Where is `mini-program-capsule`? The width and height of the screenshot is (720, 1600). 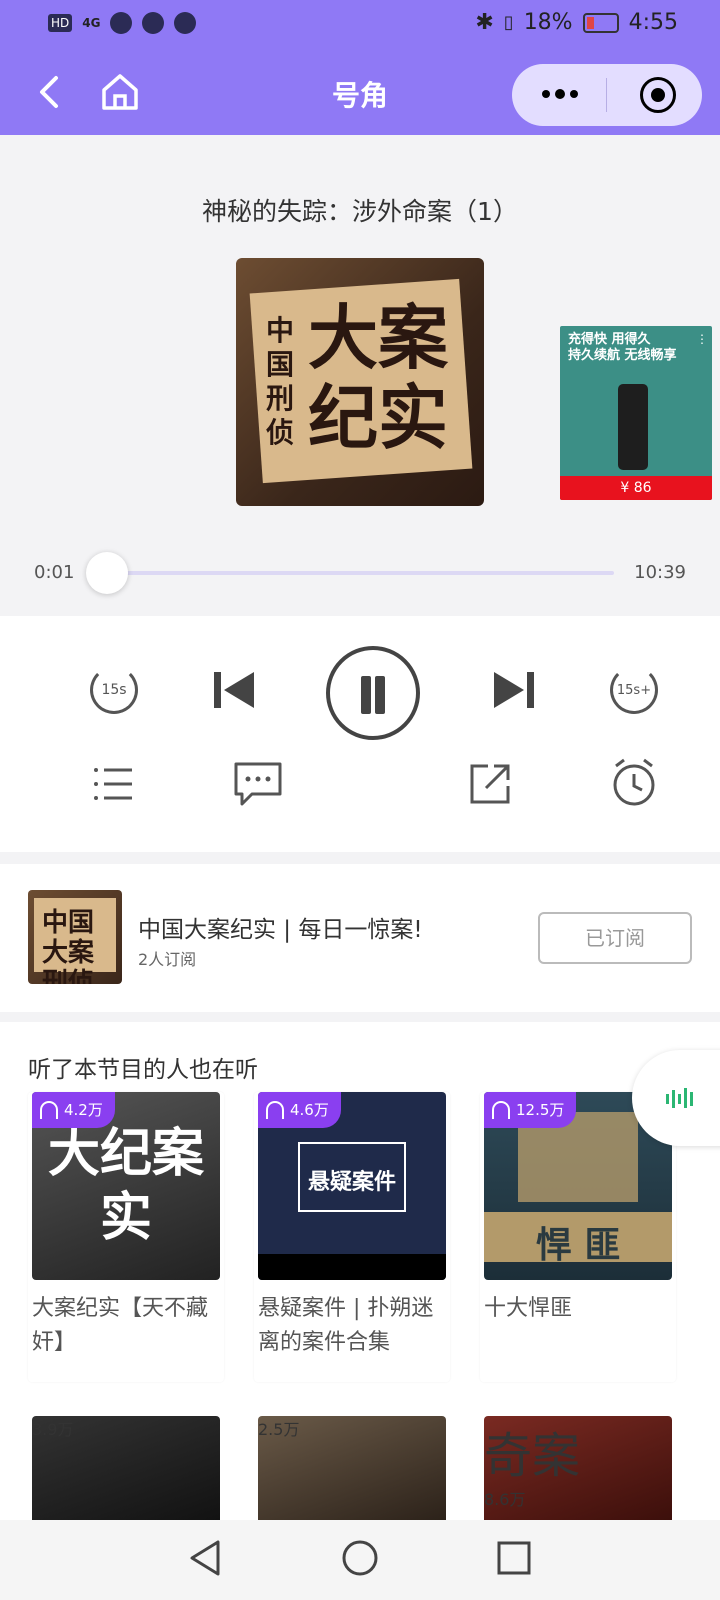
mini-program-capsule is located at coordinates (607, 95).